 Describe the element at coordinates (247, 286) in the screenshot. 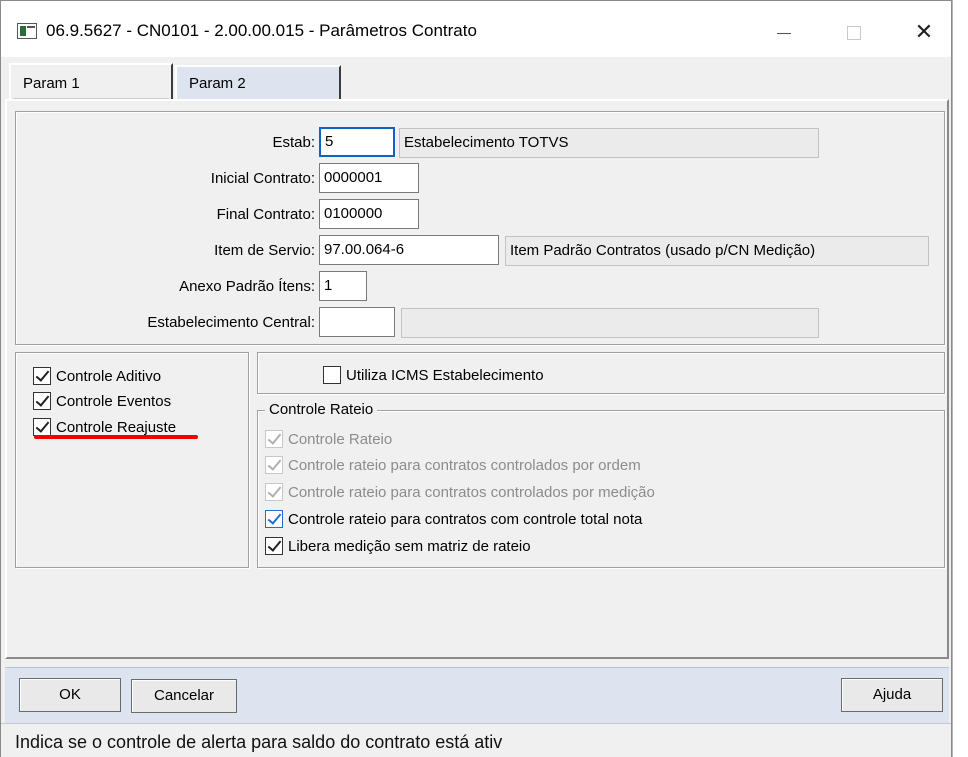

I see `anexo-padrao-label: Anexo Padrão Ítens:` at that location.